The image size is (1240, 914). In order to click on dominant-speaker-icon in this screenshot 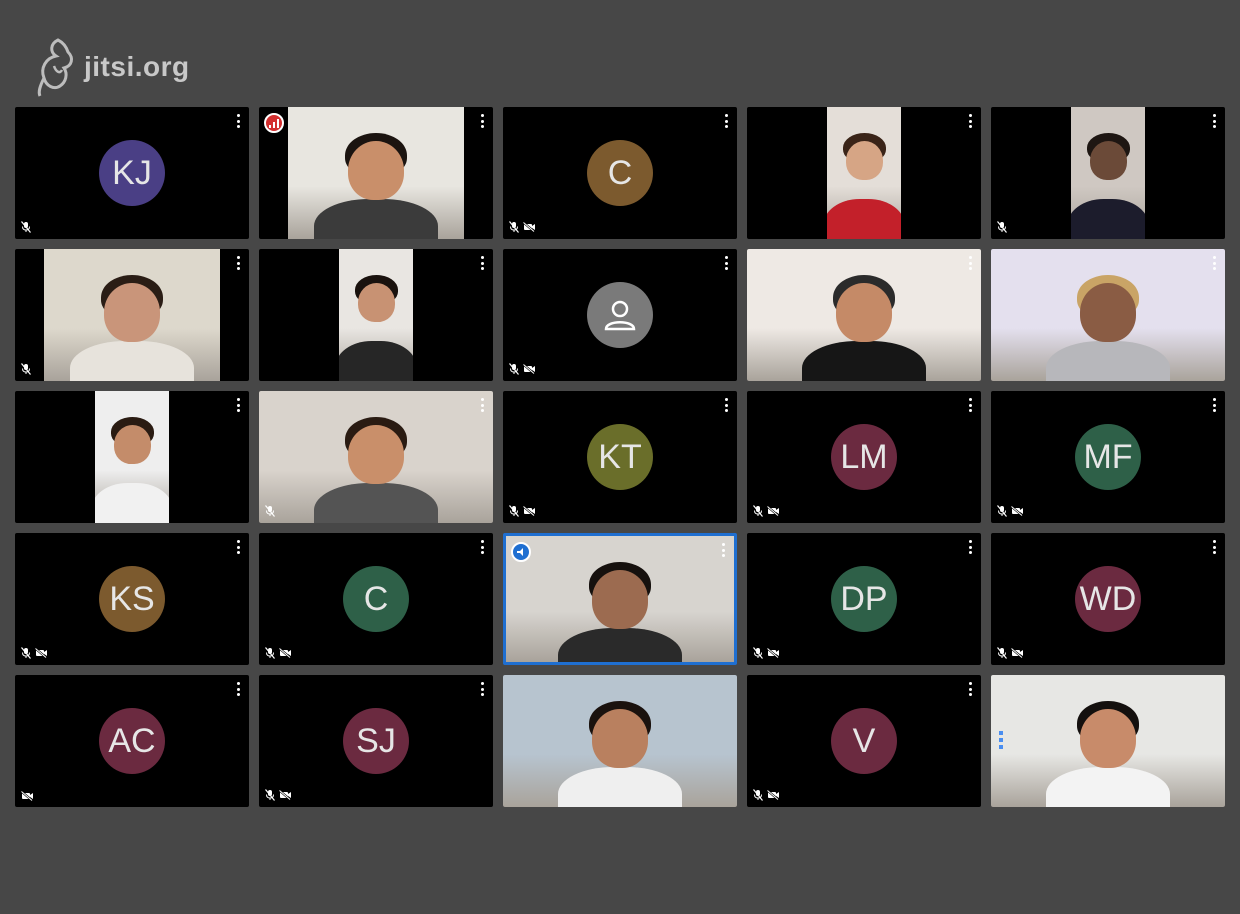, I will do `click(521, 552)`.